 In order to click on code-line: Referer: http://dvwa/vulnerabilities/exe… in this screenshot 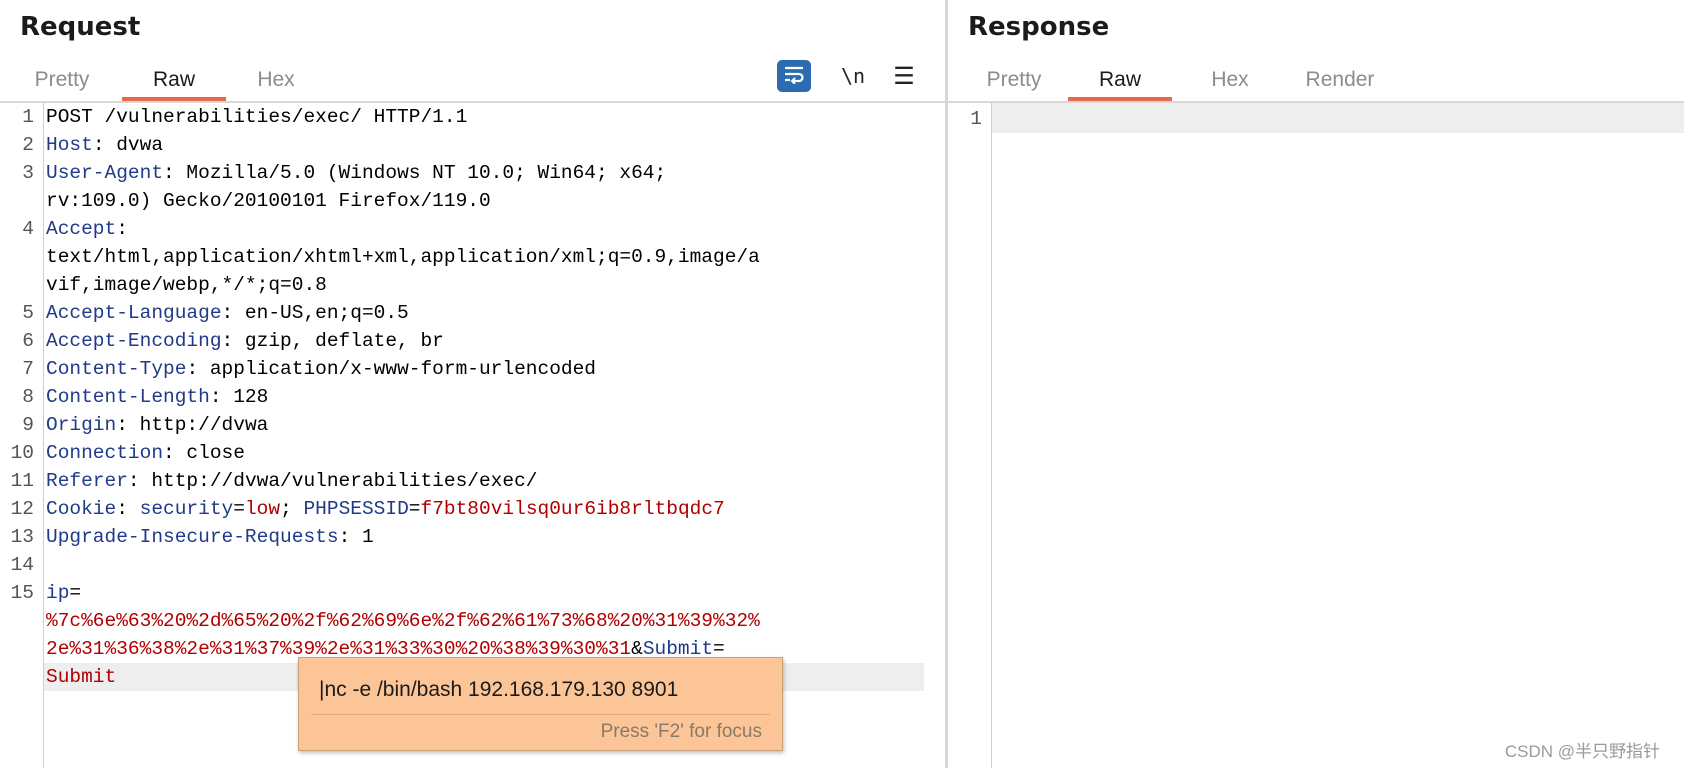, I will do `click(485, 481)`.